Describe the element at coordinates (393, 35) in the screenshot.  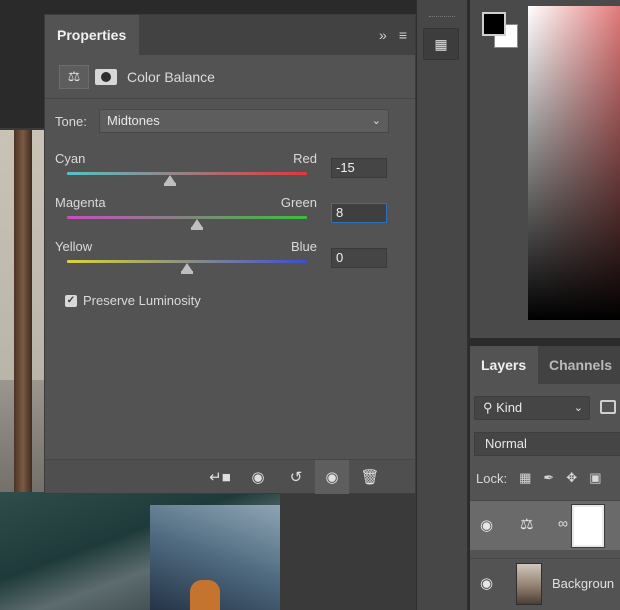
I see `panel-controls: » ≡` at that location.